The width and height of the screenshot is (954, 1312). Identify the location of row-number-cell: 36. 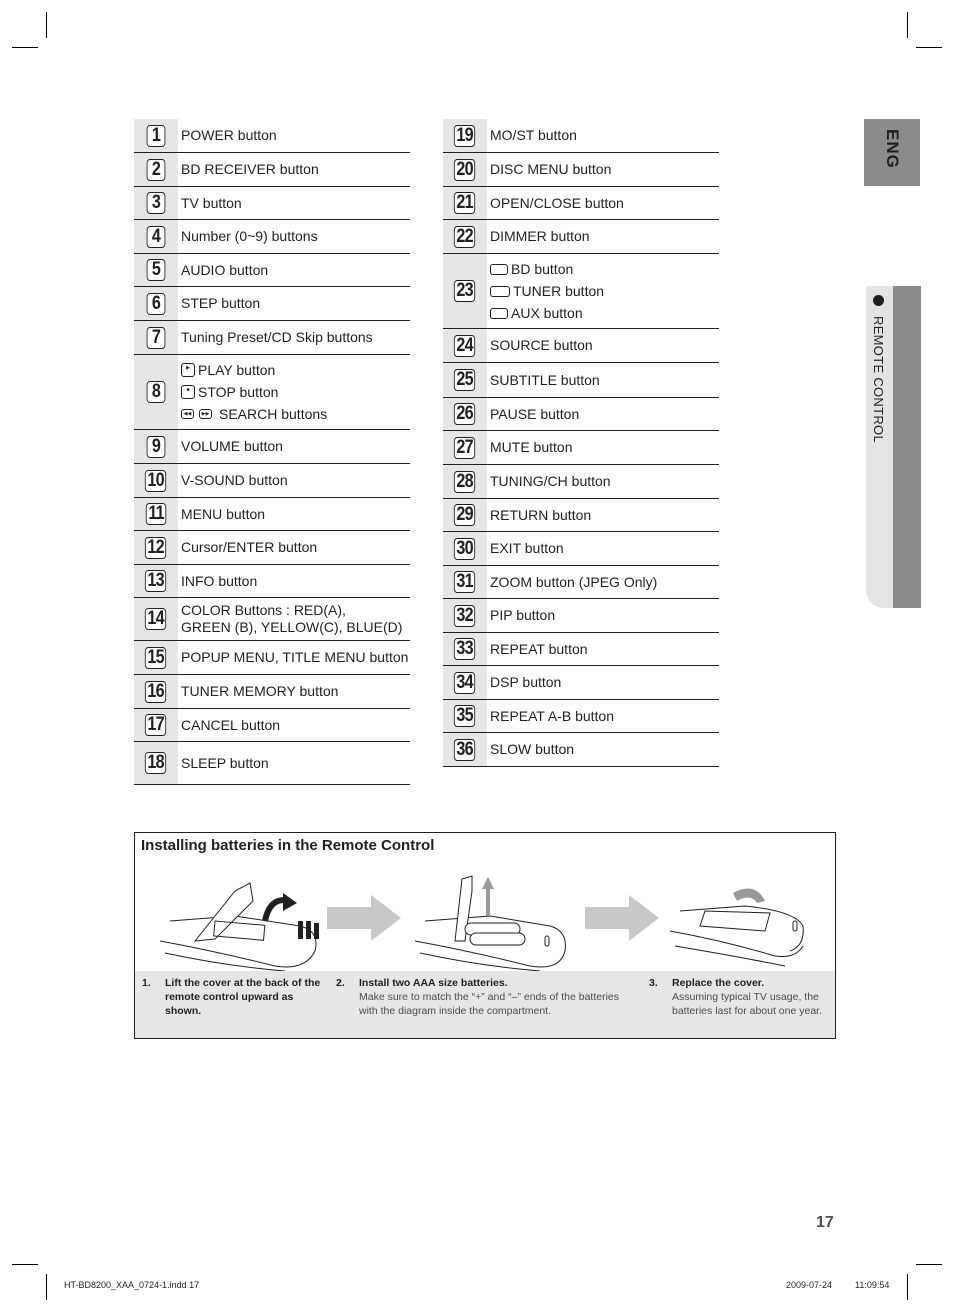
(465, 749).